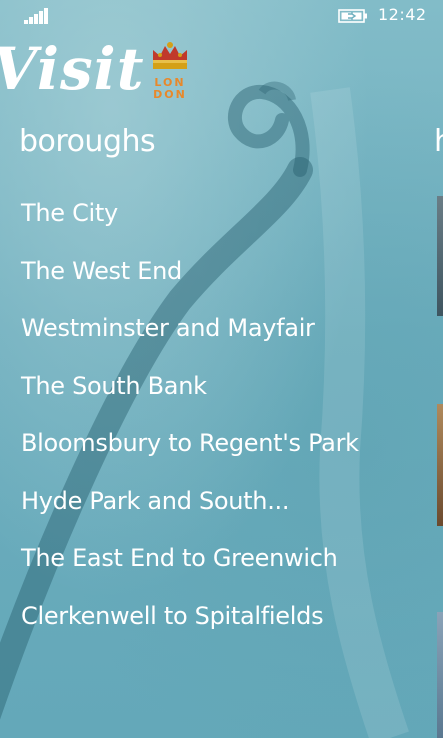 The height and width of the screenshot is (738, 443). Describe the element at coordinates (170, 82) in the screenshot. I see `badge-text-top: LON` at that location.